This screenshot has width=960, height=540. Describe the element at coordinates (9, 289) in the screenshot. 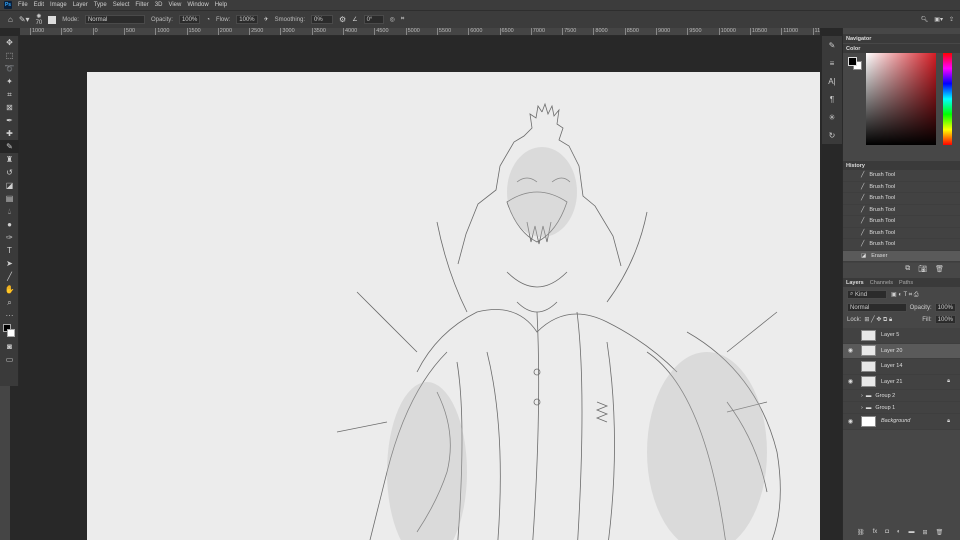

I see `hand-tool-icon: ✋` at that location.